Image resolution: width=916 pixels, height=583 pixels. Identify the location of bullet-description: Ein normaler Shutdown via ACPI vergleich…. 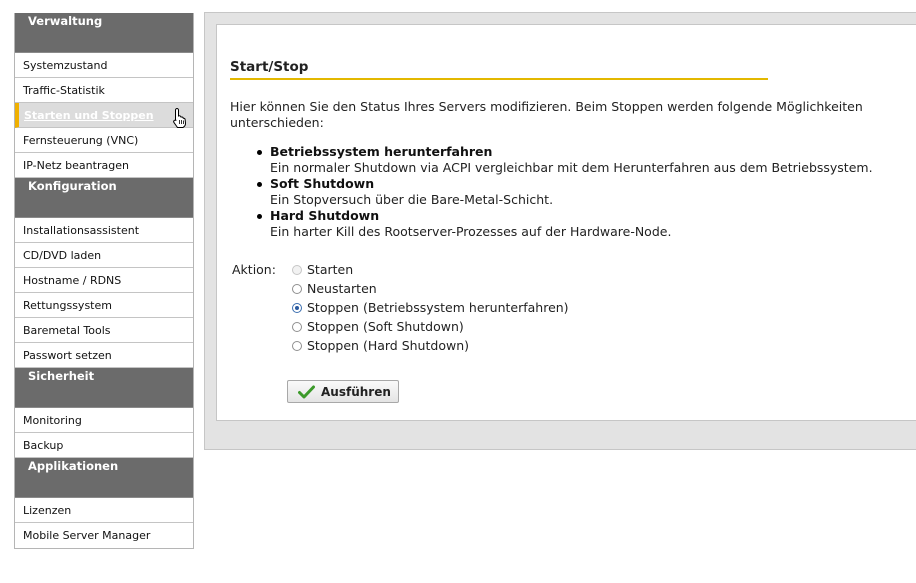
(571, 167).